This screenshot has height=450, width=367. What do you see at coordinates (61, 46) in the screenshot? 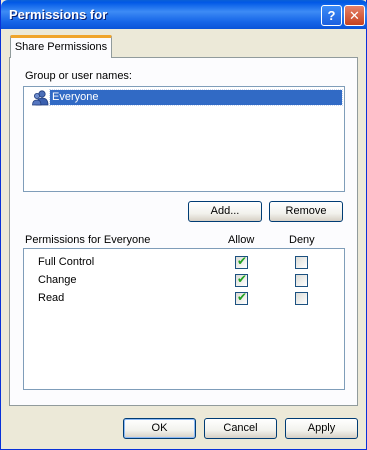
I see `tab-share-permissions: Share Permissions` at bounding box center [61, 46].